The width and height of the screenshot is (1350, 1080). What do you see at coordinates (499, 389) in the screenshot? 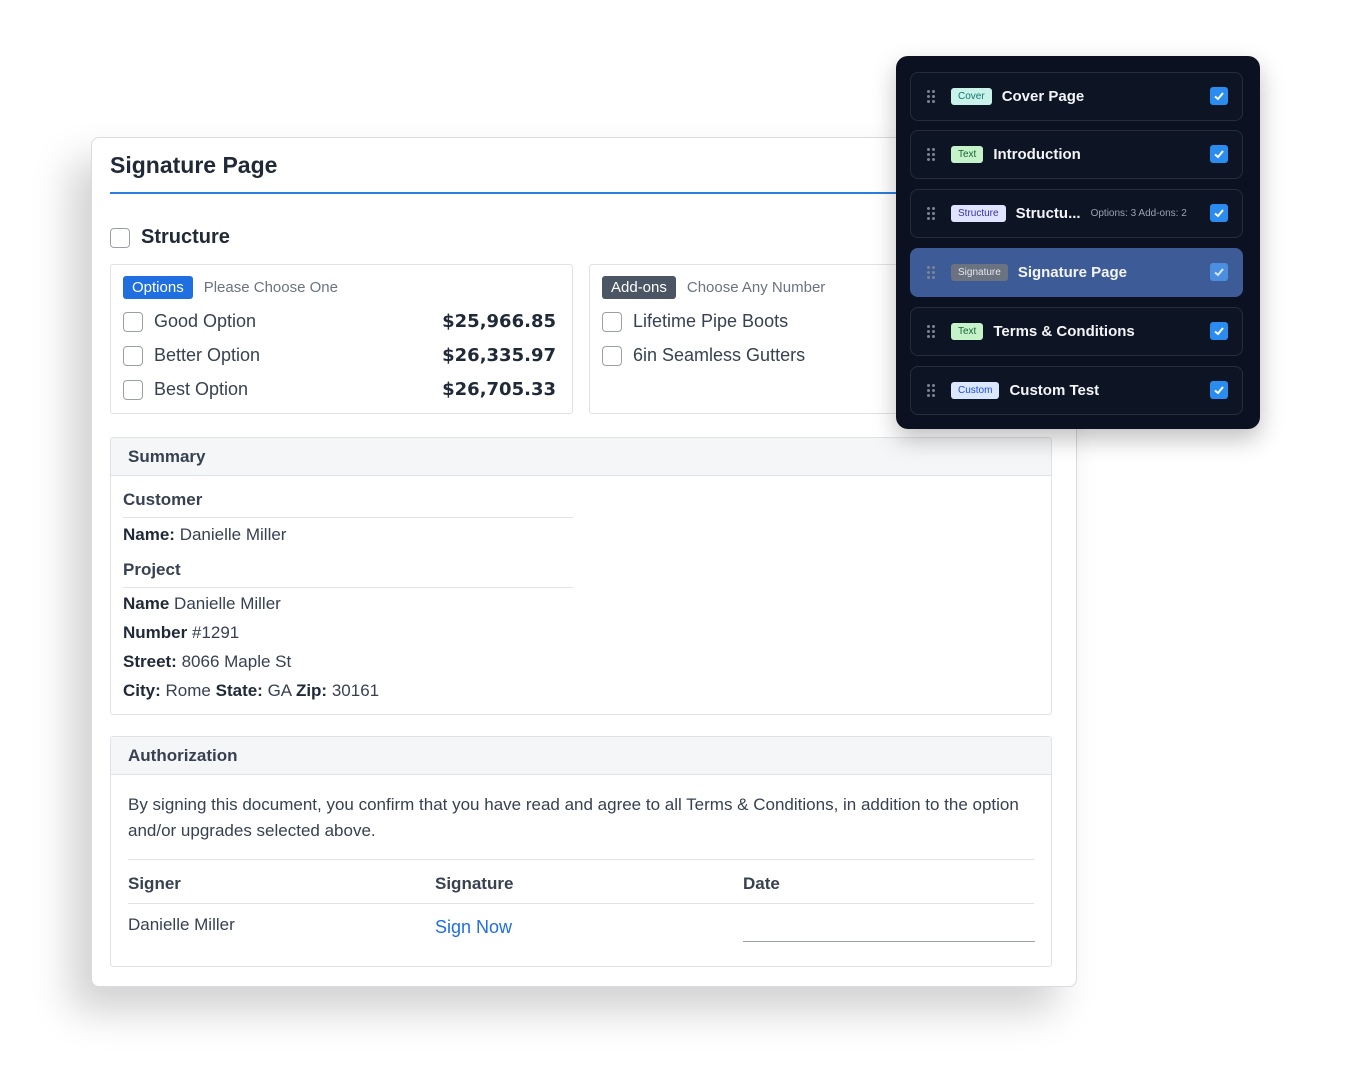
I see `option-price: $26,705.33` at bounding box center [499, 389].